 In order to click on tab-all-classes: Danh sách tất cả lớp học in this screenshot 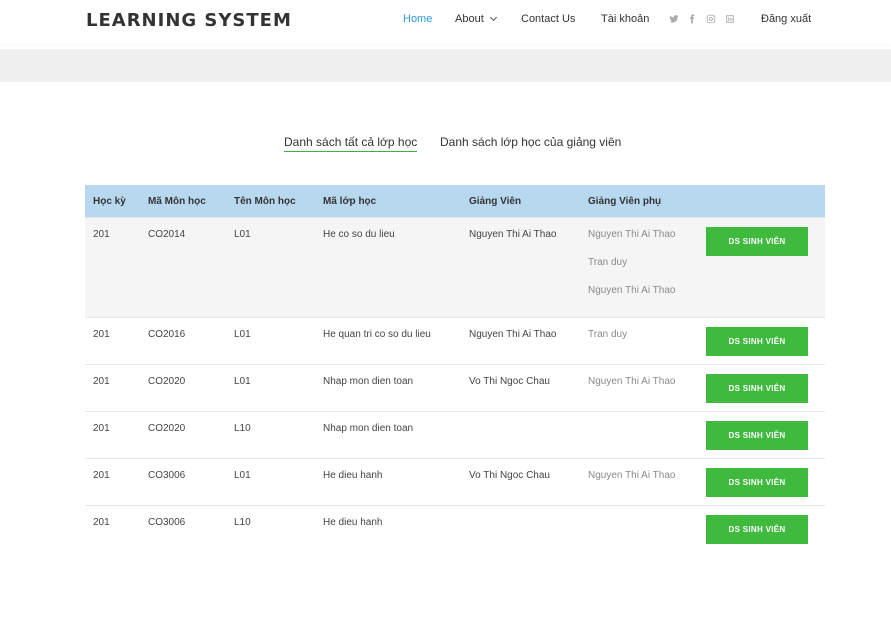, I will do `click(351, 143)`.